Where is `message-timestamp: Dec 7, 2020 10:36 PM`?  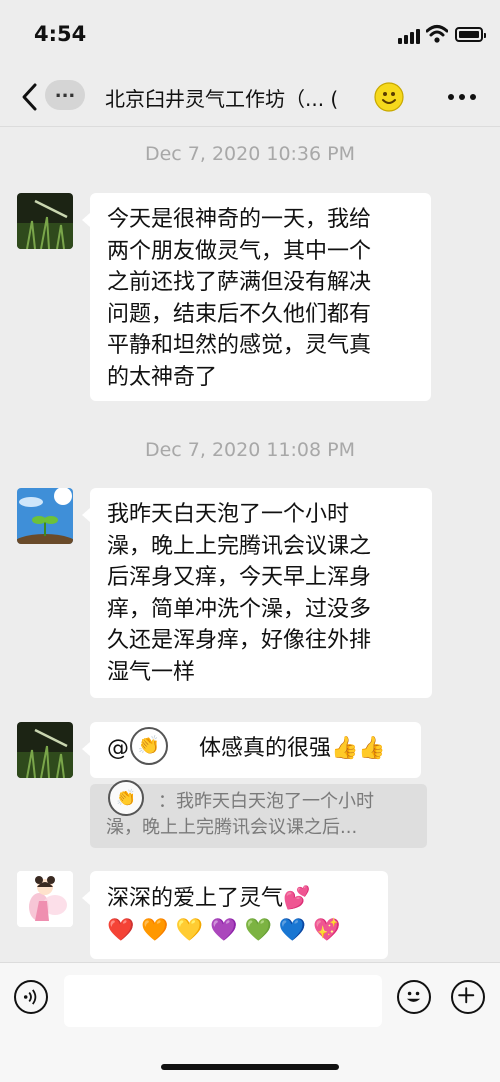 message-timestamp: Dec 7, 2020 10:36 PM is located at coordinates (249, 154).